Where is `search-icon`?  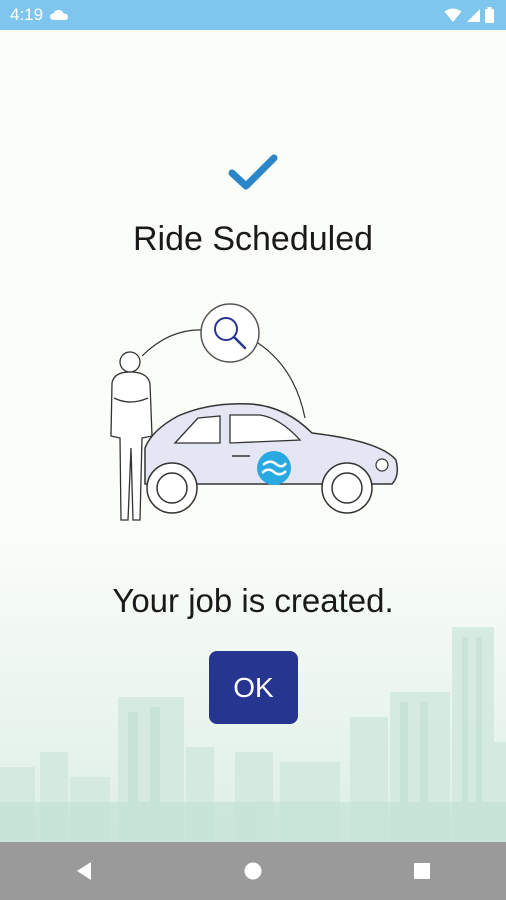
search-icon is located at coordinates (230, 333).